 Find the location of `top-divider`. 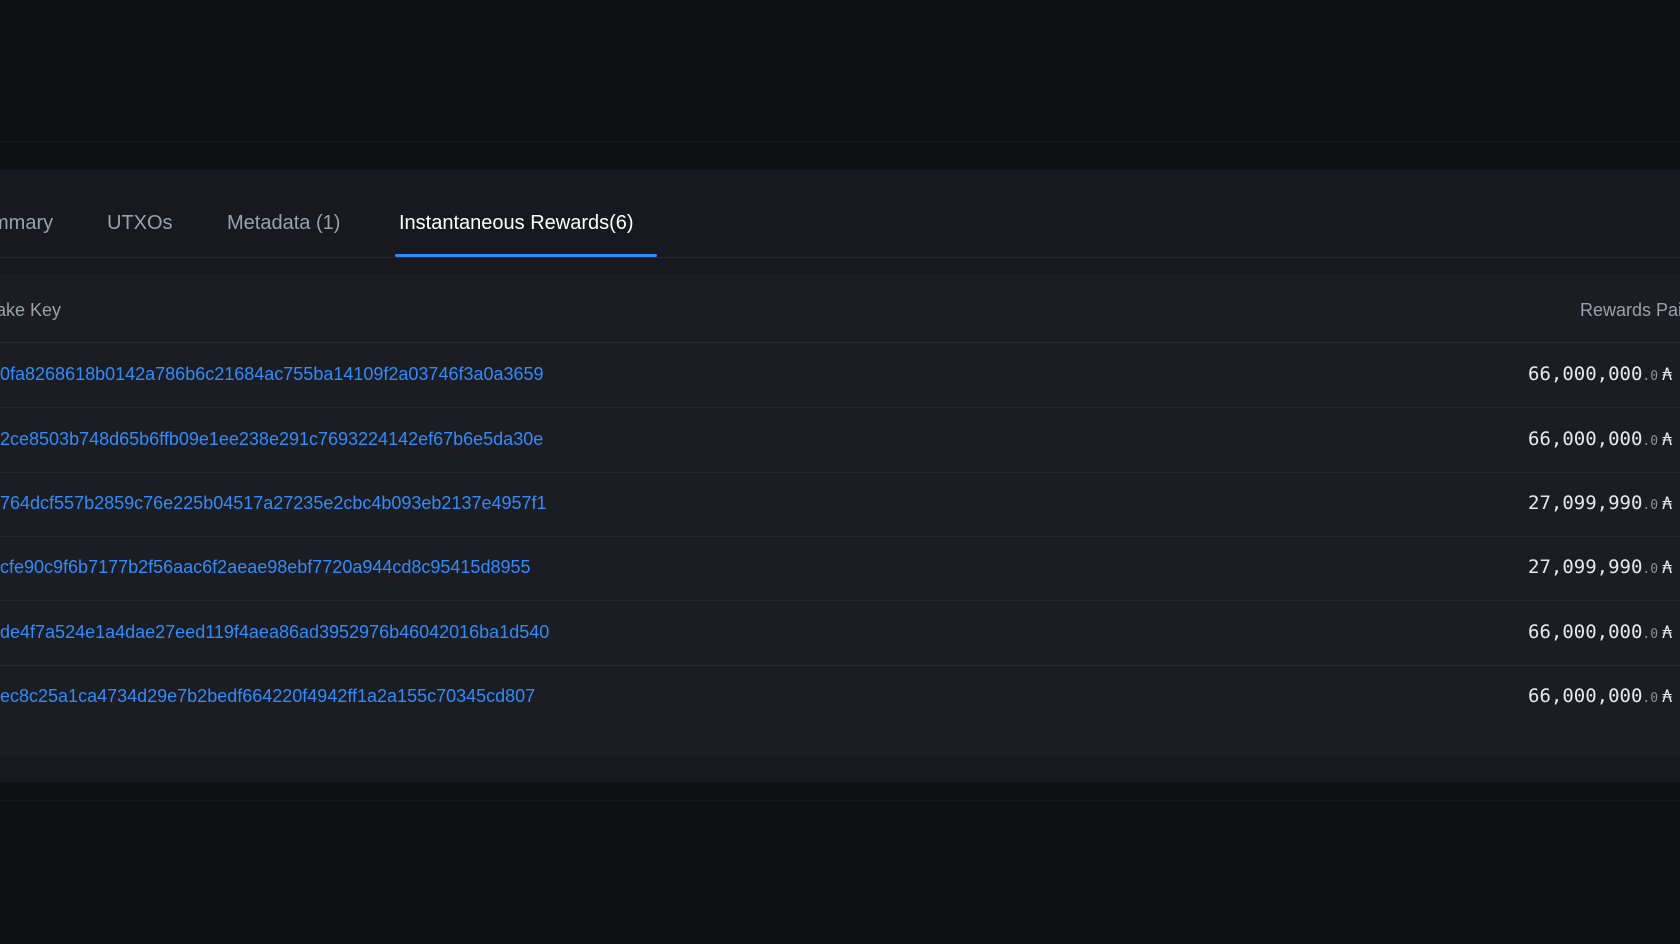

top-divider is located at coordinates (840, 142).